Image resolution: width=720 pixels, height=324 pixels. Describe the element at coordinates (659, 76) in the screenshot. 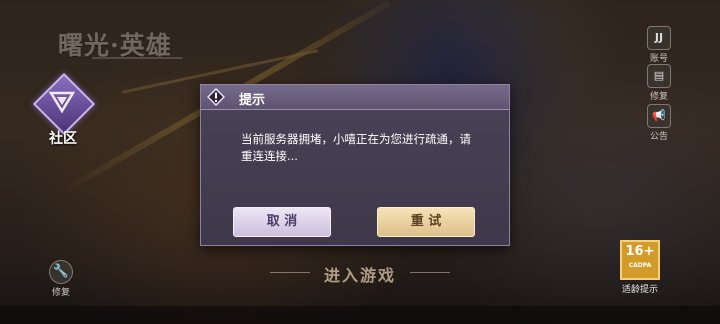

I see `notebook-icon: ▤` at that location.